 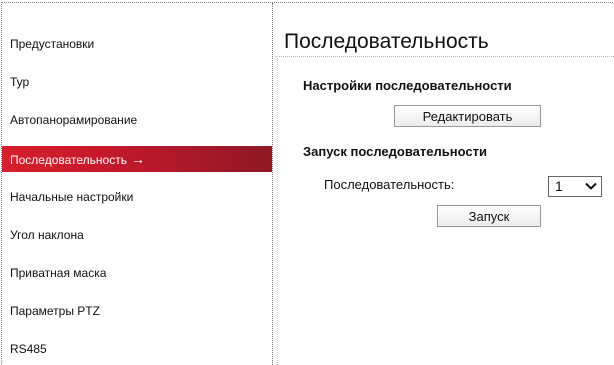 I want to click on arrow-right-icon: →, so click(x=137, y=159).